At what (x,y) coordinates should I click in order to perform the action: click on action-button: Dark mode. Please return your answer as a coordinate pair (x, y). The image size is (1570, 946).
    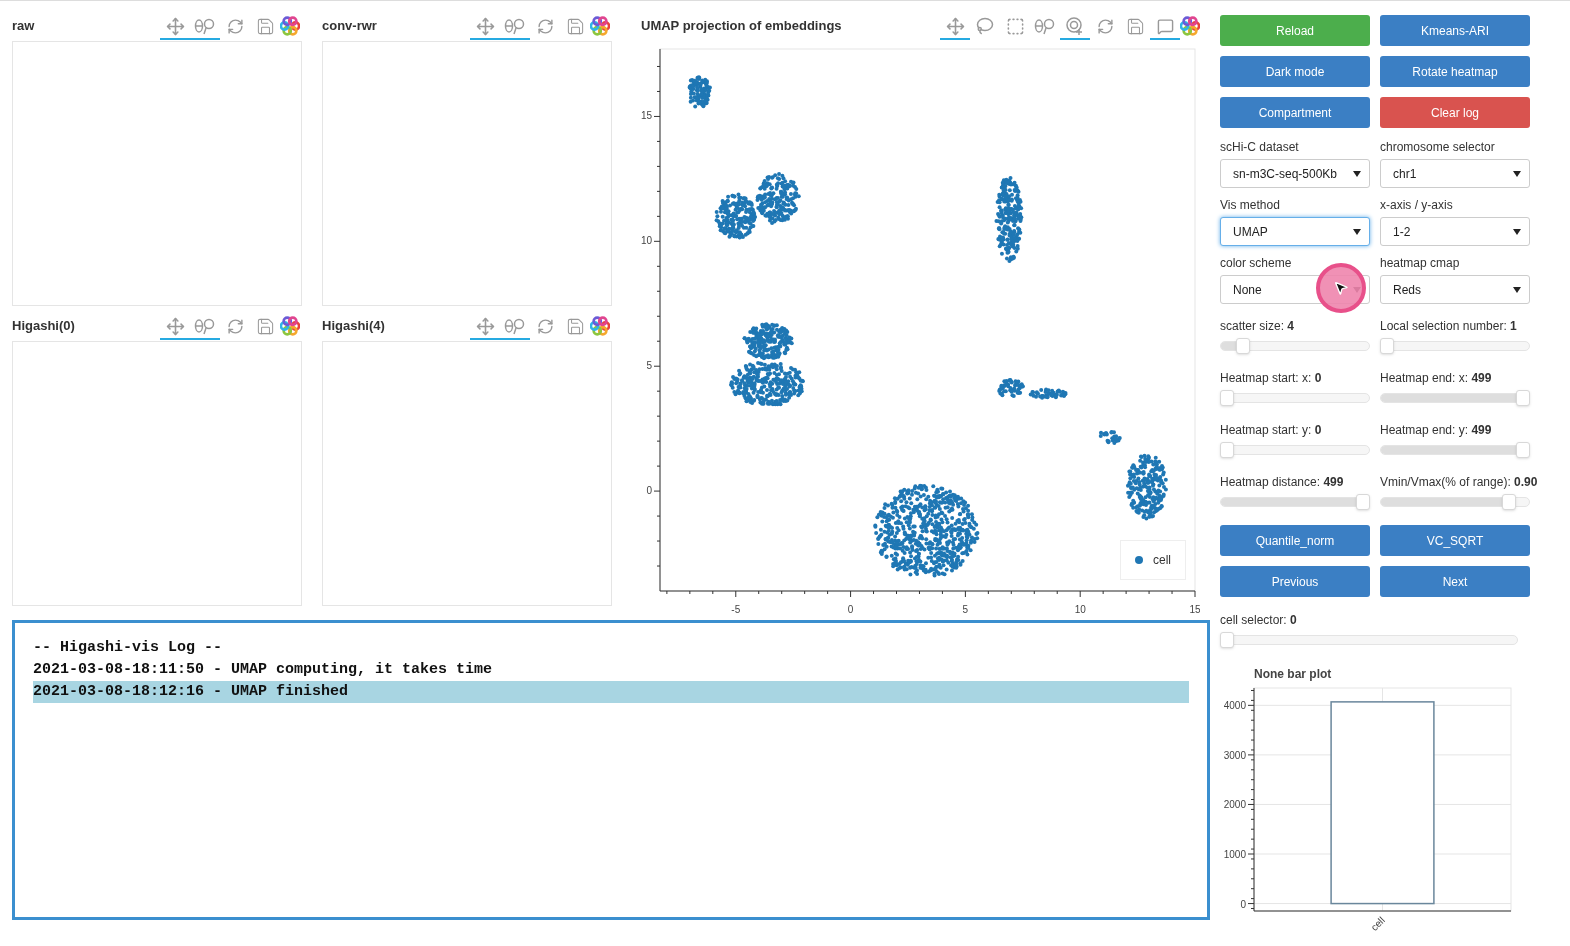
    Looking at the image, I should click on (1295, 71).